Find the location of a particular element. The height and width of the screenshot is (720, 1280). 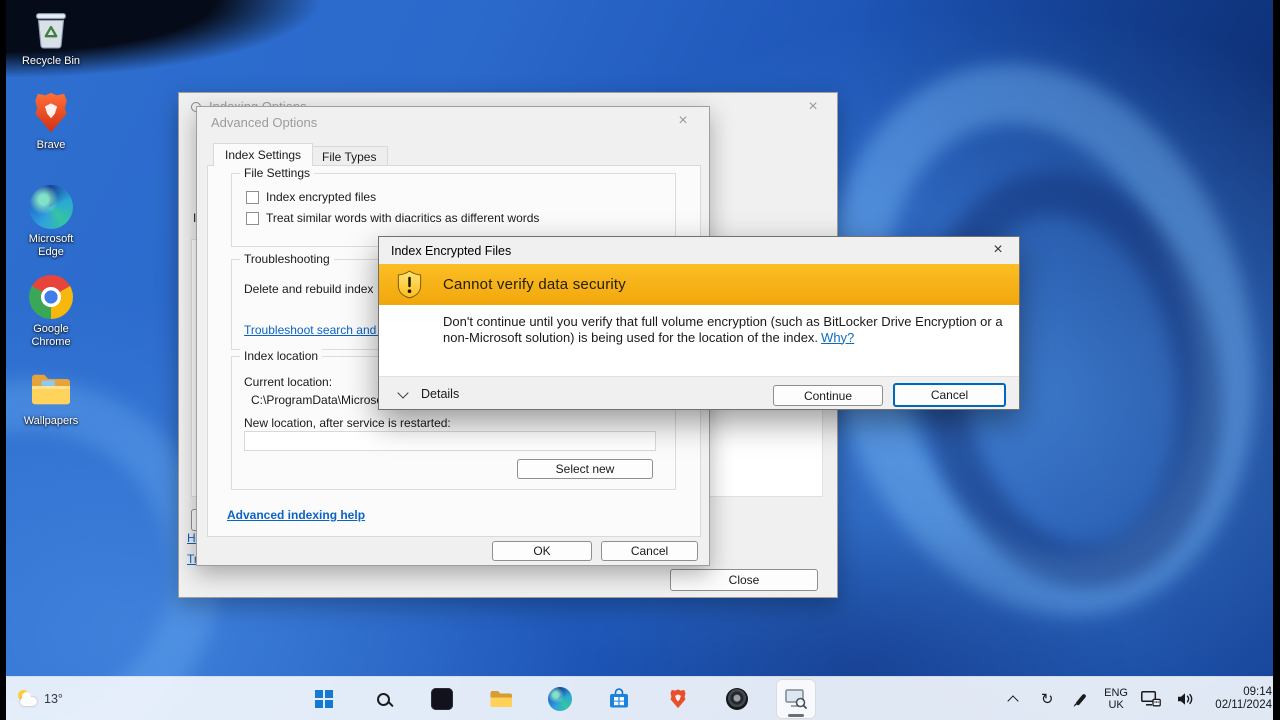

weather-temp: 13° is located at coordinates (53, 699).